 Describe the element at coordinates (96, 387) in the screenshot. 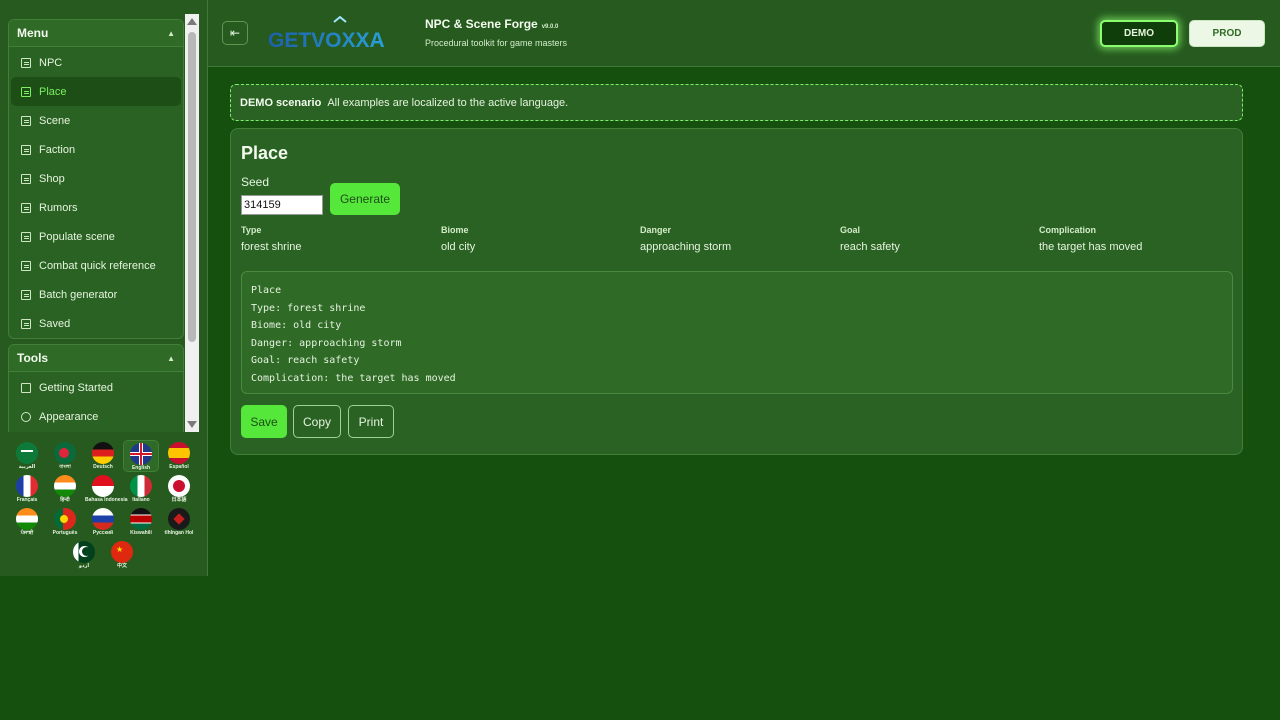

I see `sidebar-item-getting-started: Getting Started` at that location.